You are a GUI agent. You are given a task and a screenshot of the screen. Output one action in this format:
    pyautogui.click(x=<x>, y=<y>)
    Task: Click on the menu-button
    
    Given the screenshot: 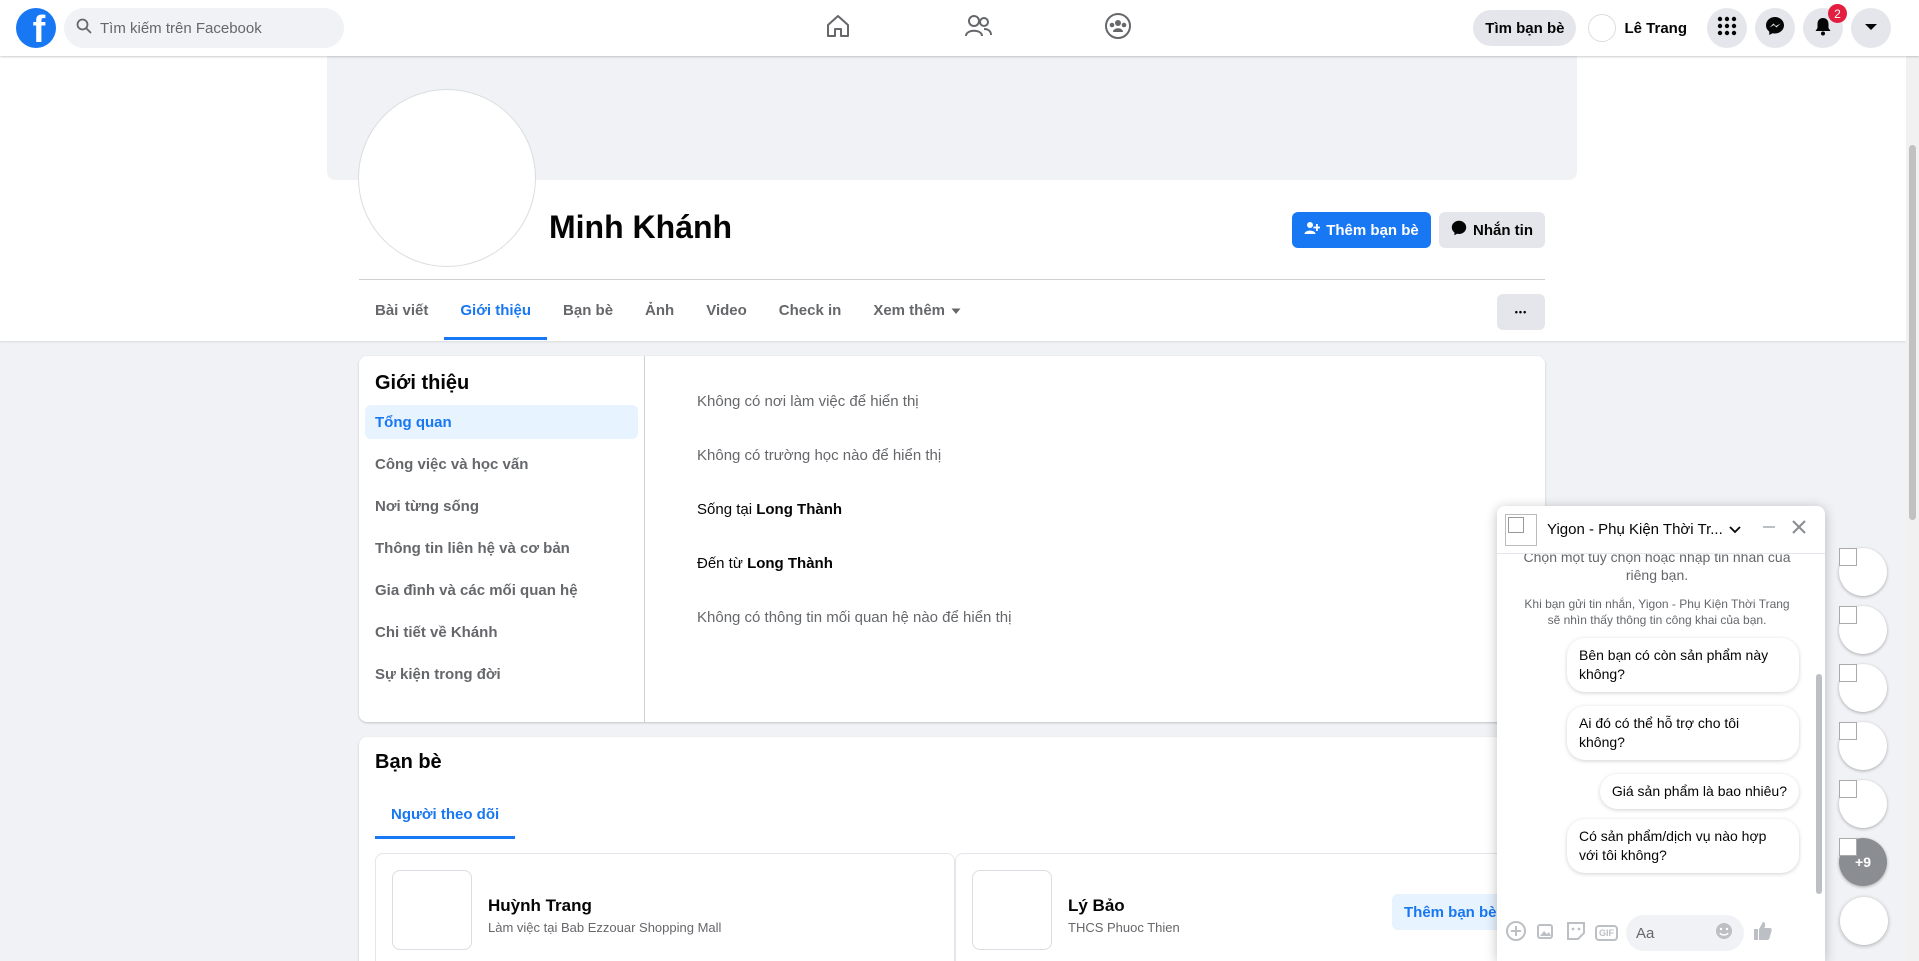 What is the action you would take?
    pyautogui.click(x=1727, y=28)
    